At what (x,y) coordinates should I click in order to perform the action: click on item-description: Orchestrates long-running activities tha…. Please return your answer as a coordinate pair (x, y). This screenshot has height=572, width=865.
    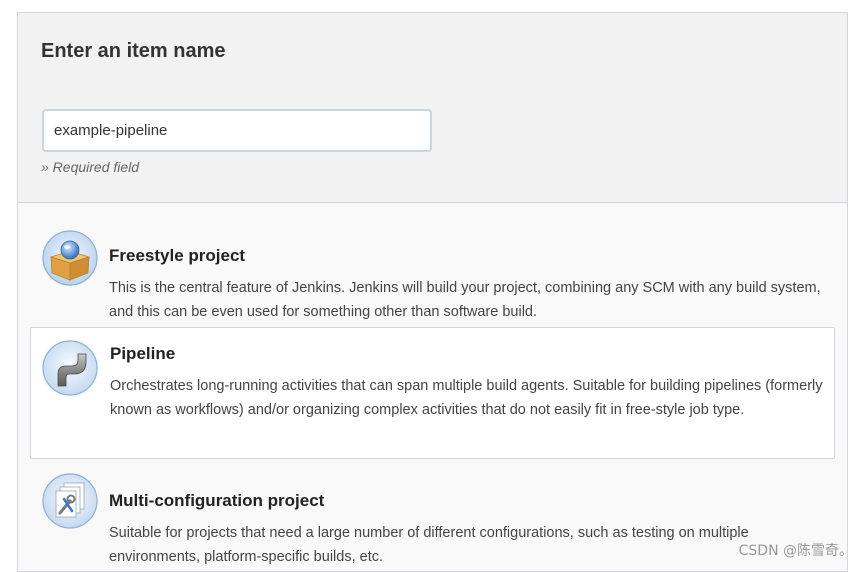
    Looking at the image, I should click on (470, 398).